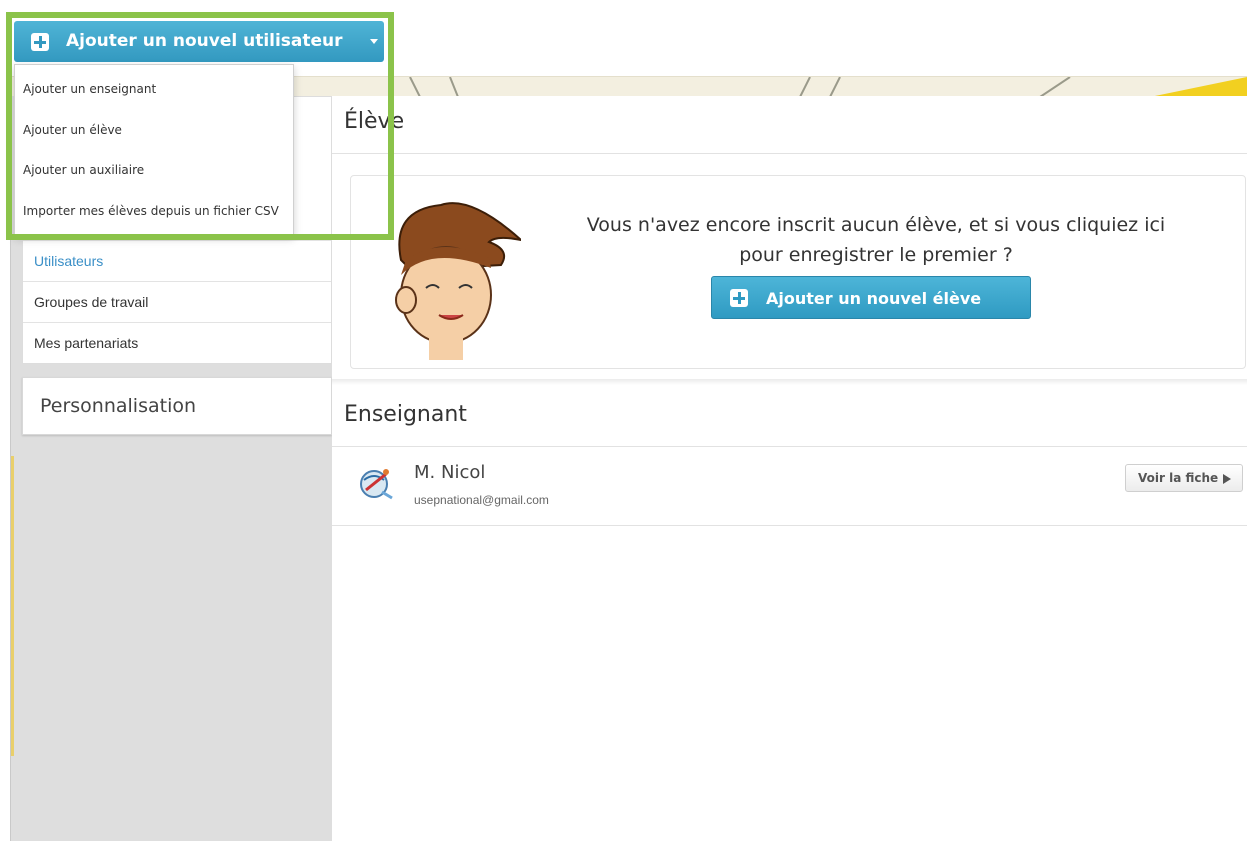 This screenshot has width=1247, height=841. What do you see at coordinates (789, 418) in the screenshot?
I see `teacher-section-header: Enseignant` at bounding box center [789, 418].